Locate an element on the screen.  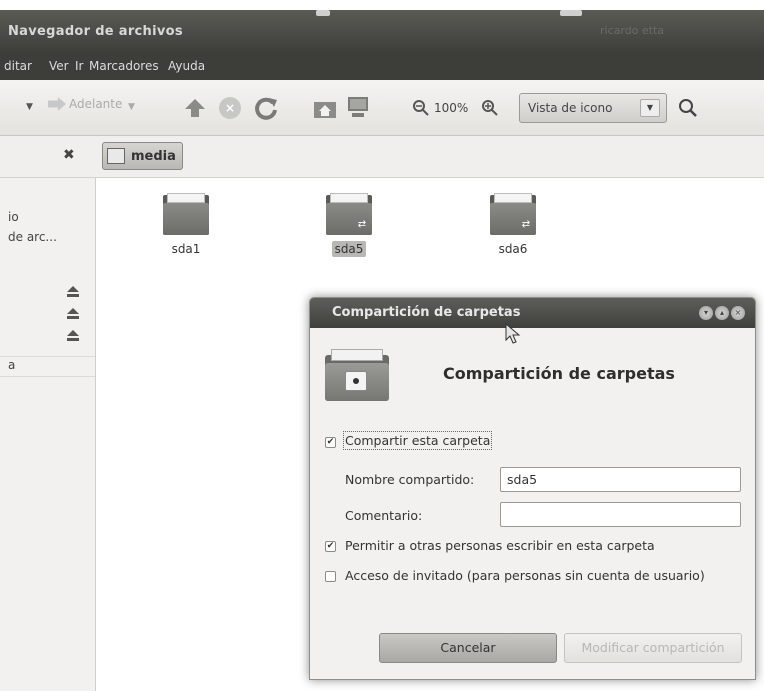
dialog-title: Compartición de carpetas is located at coordinates (426, 312).